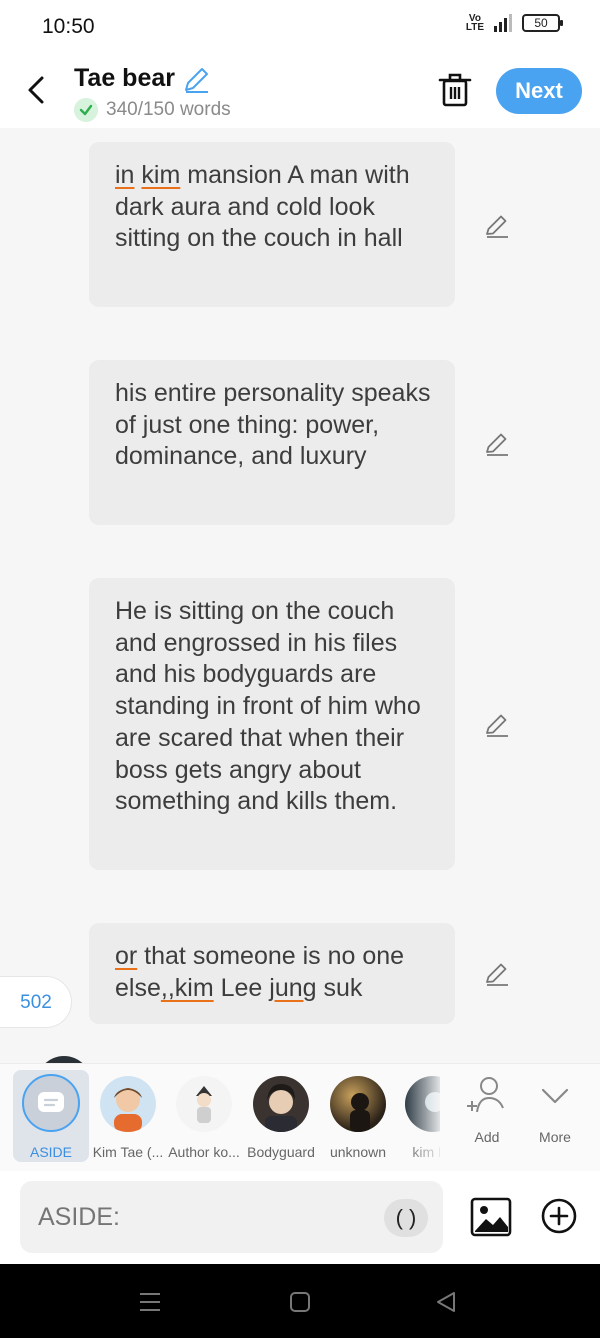 This screenshot has height=1338, width=600. Describe the element at coordinates (425, 1118) in the screenshot. I see `scroll-fade` at that location.